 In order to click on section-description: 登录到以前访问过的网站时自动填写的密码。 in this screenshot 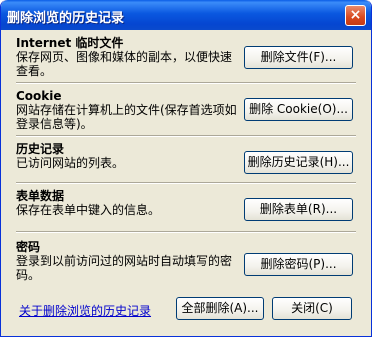, I will do `click(124, 268)`.